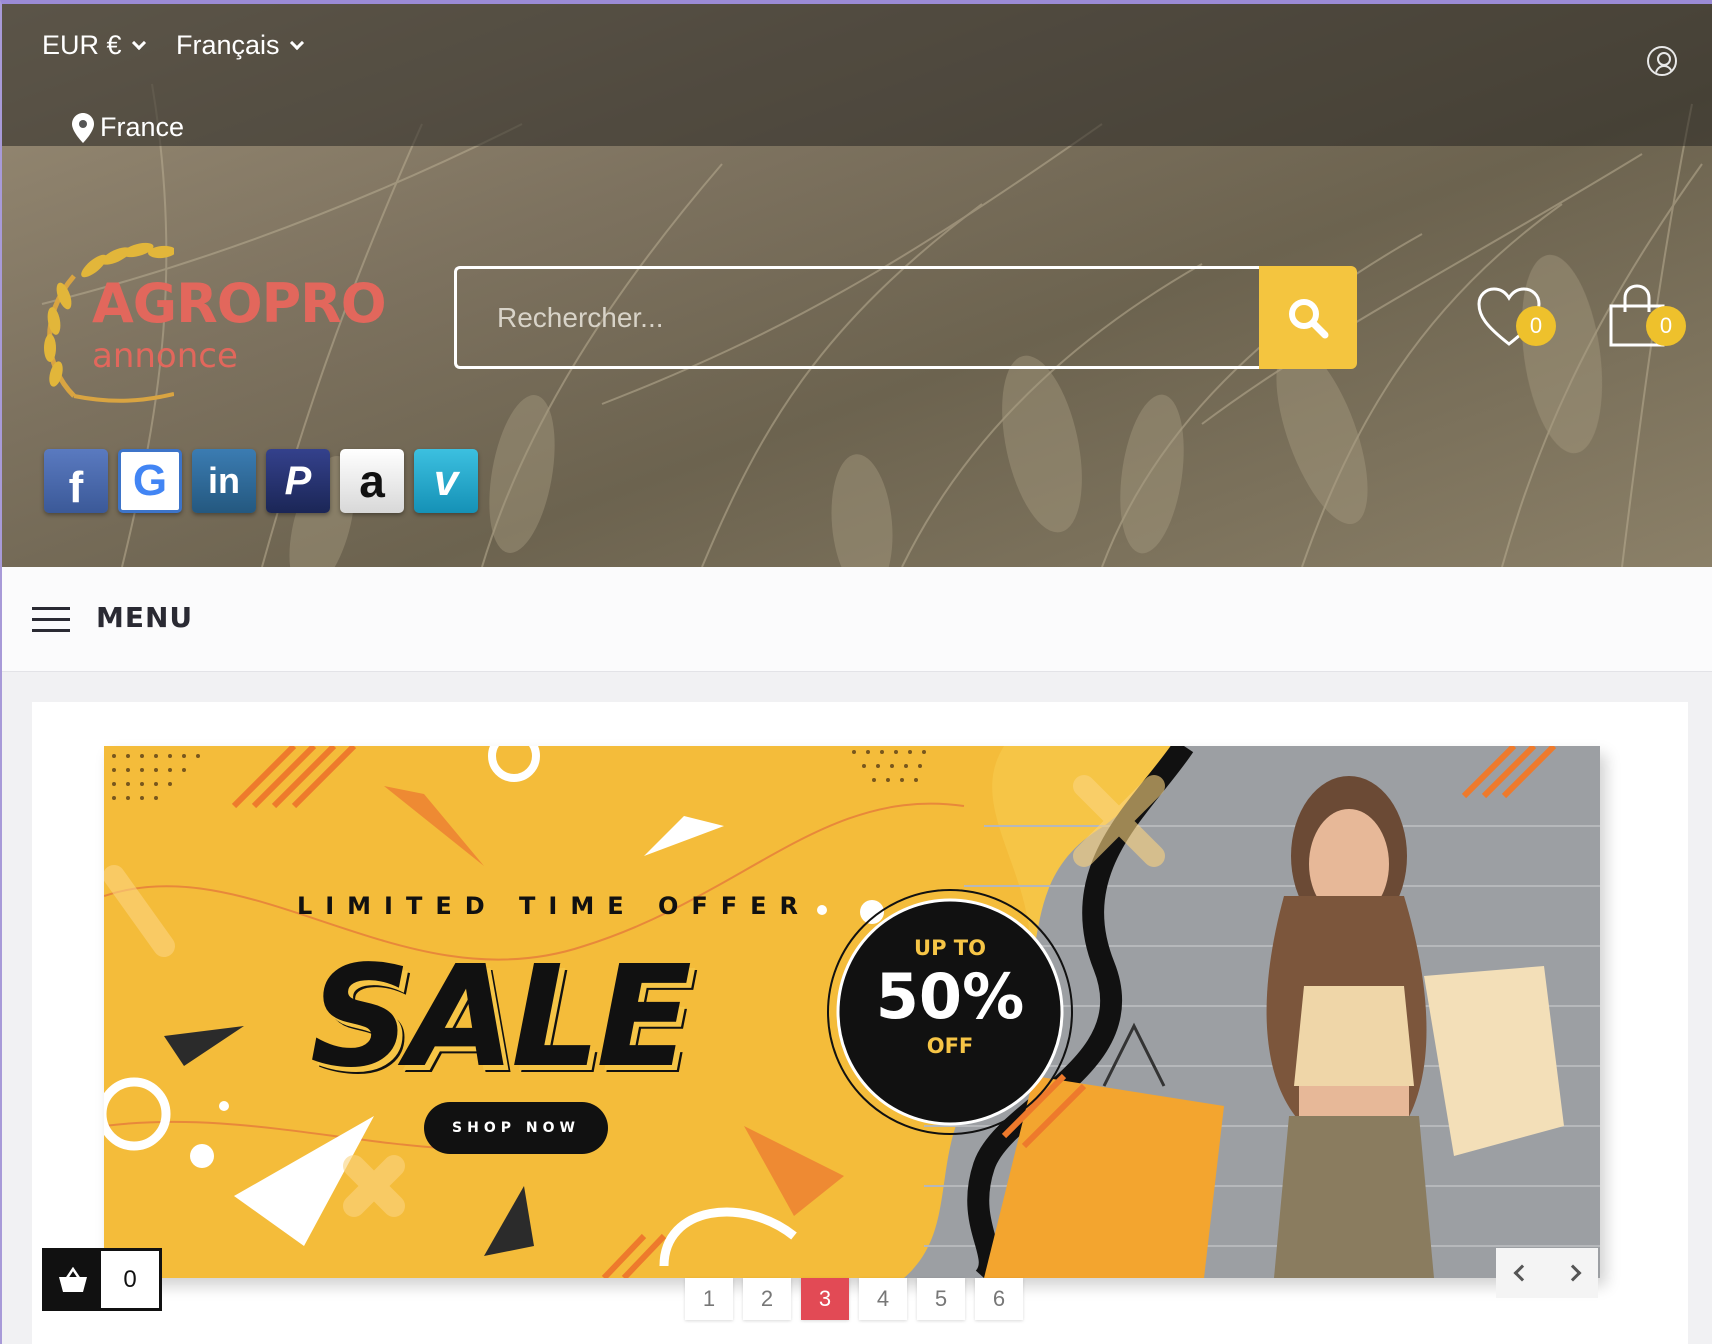  What do you see at coordinates (854, 1299) in the screenshot?
I see `slider-pagination: 1 2 3 4 5 6` at bounding box center [854, 1299].